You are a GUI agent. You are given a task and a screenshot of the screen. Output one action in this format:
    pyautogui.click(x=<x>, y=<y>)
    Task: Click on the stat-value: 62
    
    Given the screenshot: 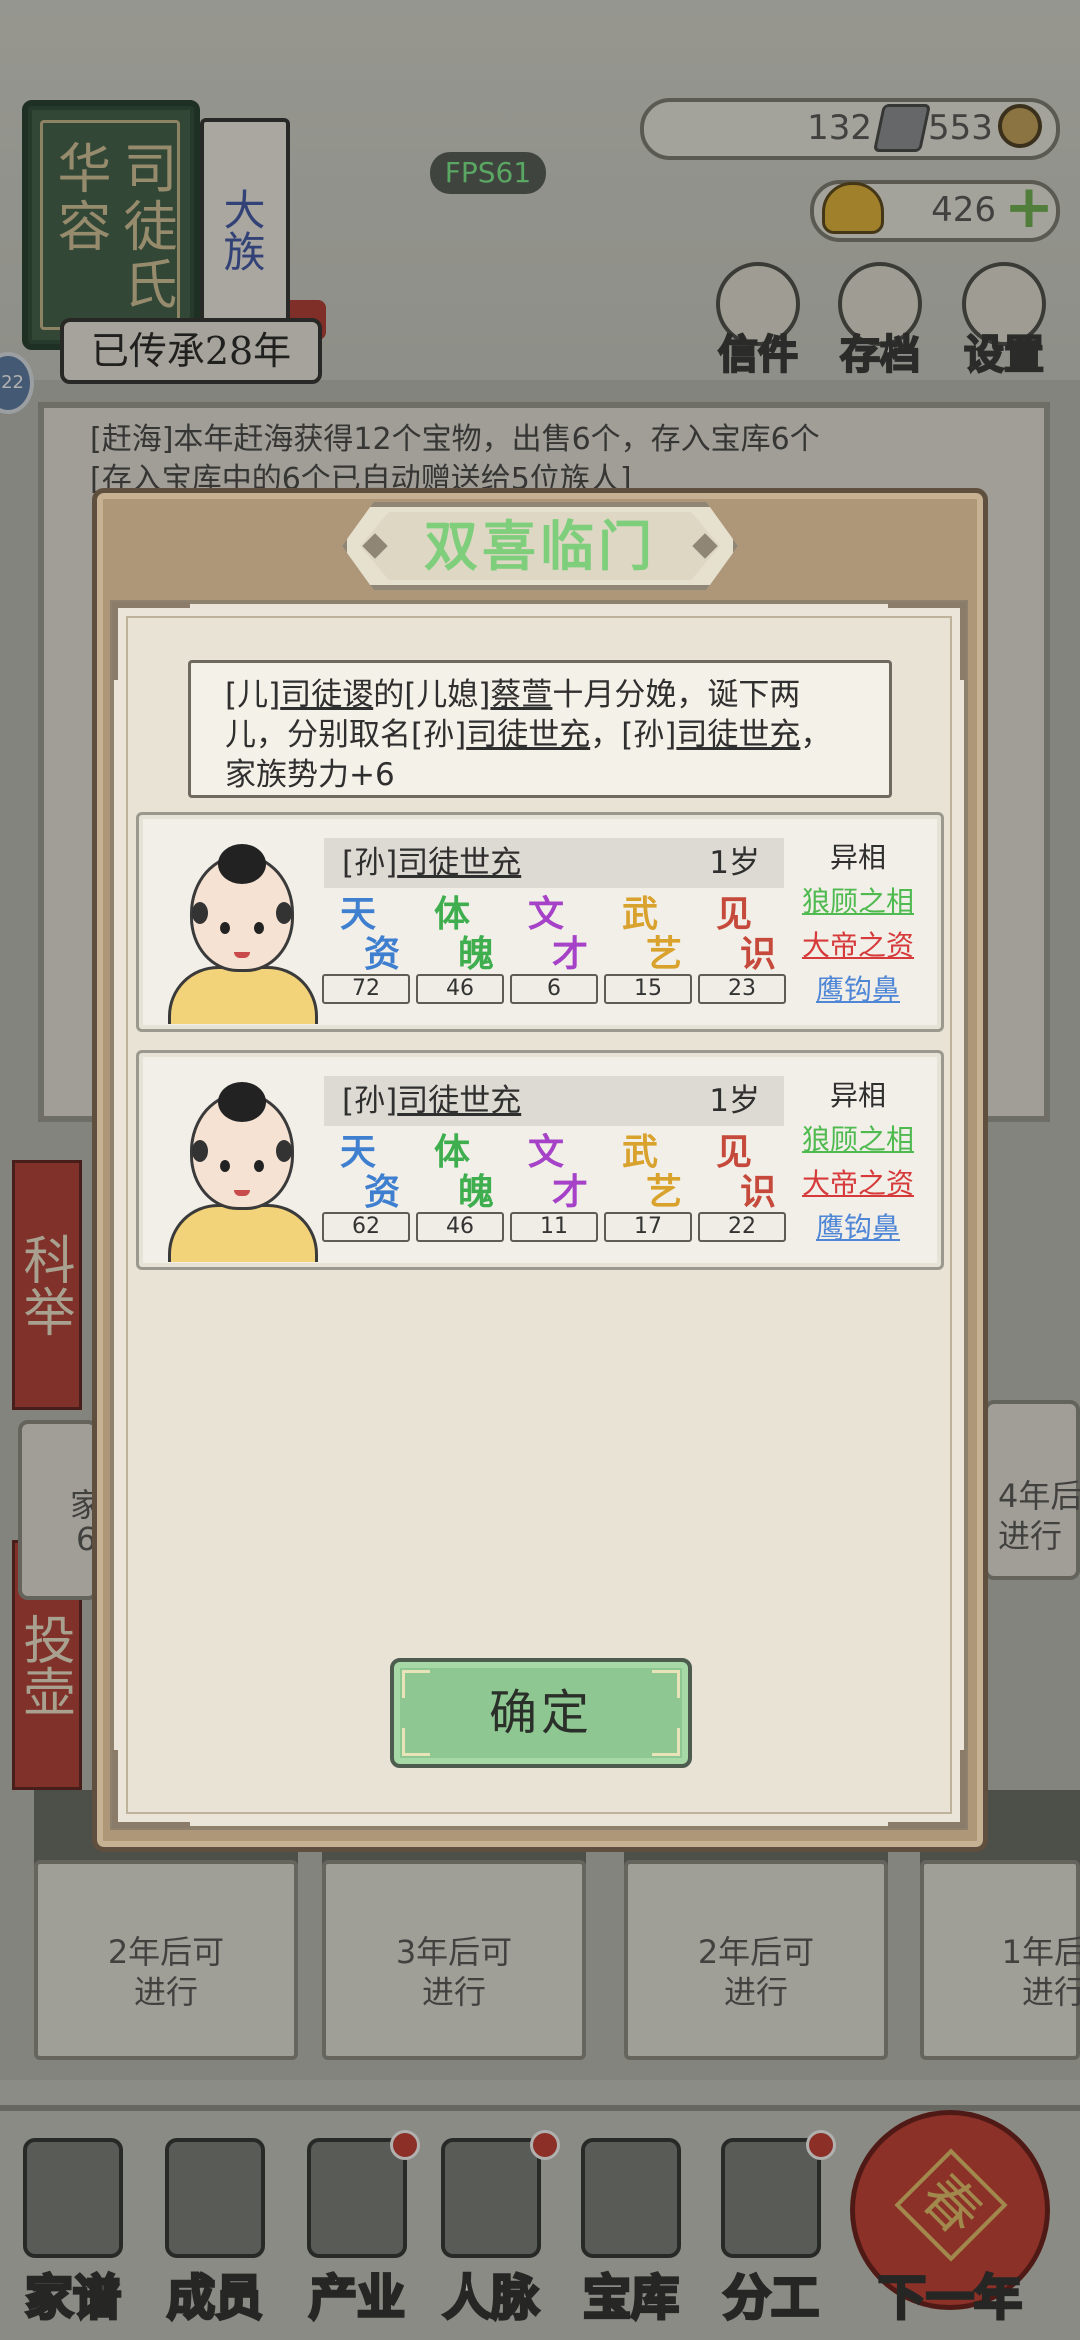 What is the action you would take?
    pyautogui.click(x=366, y=1227)
    